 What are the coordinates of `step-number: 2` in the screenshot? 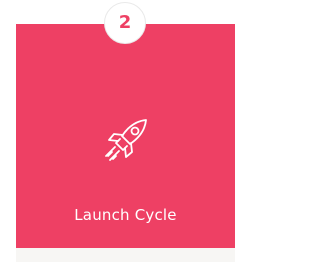 It's located at (125, 22).